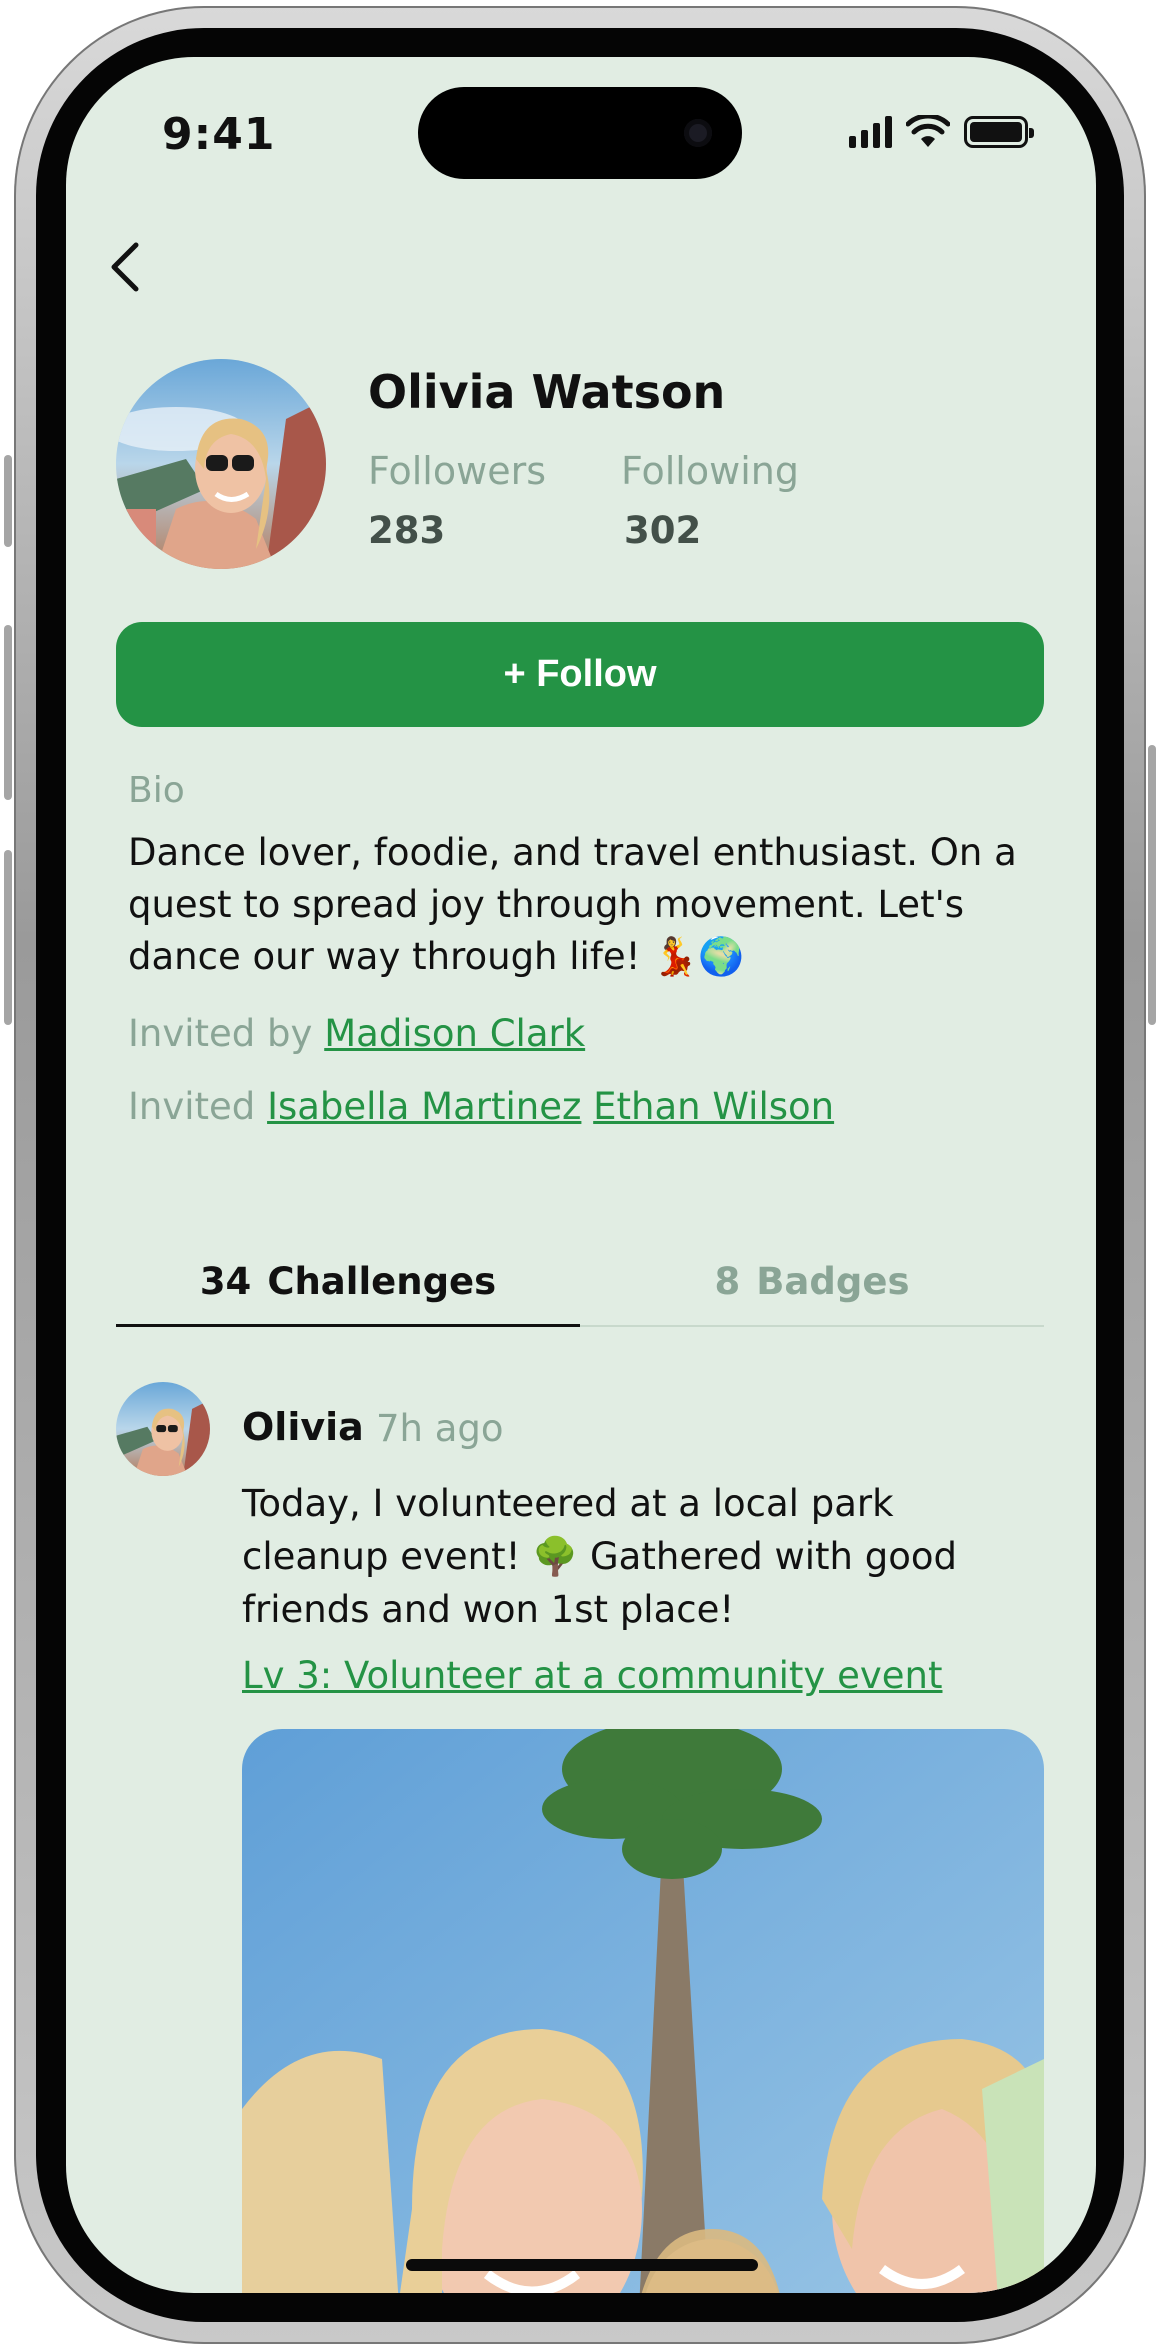 This screenshot has height=2350, width=1160. What do you see at coordinates (928, 131) in the screenshot?
I see `wifi-icon` at bounding box center [928, 131].